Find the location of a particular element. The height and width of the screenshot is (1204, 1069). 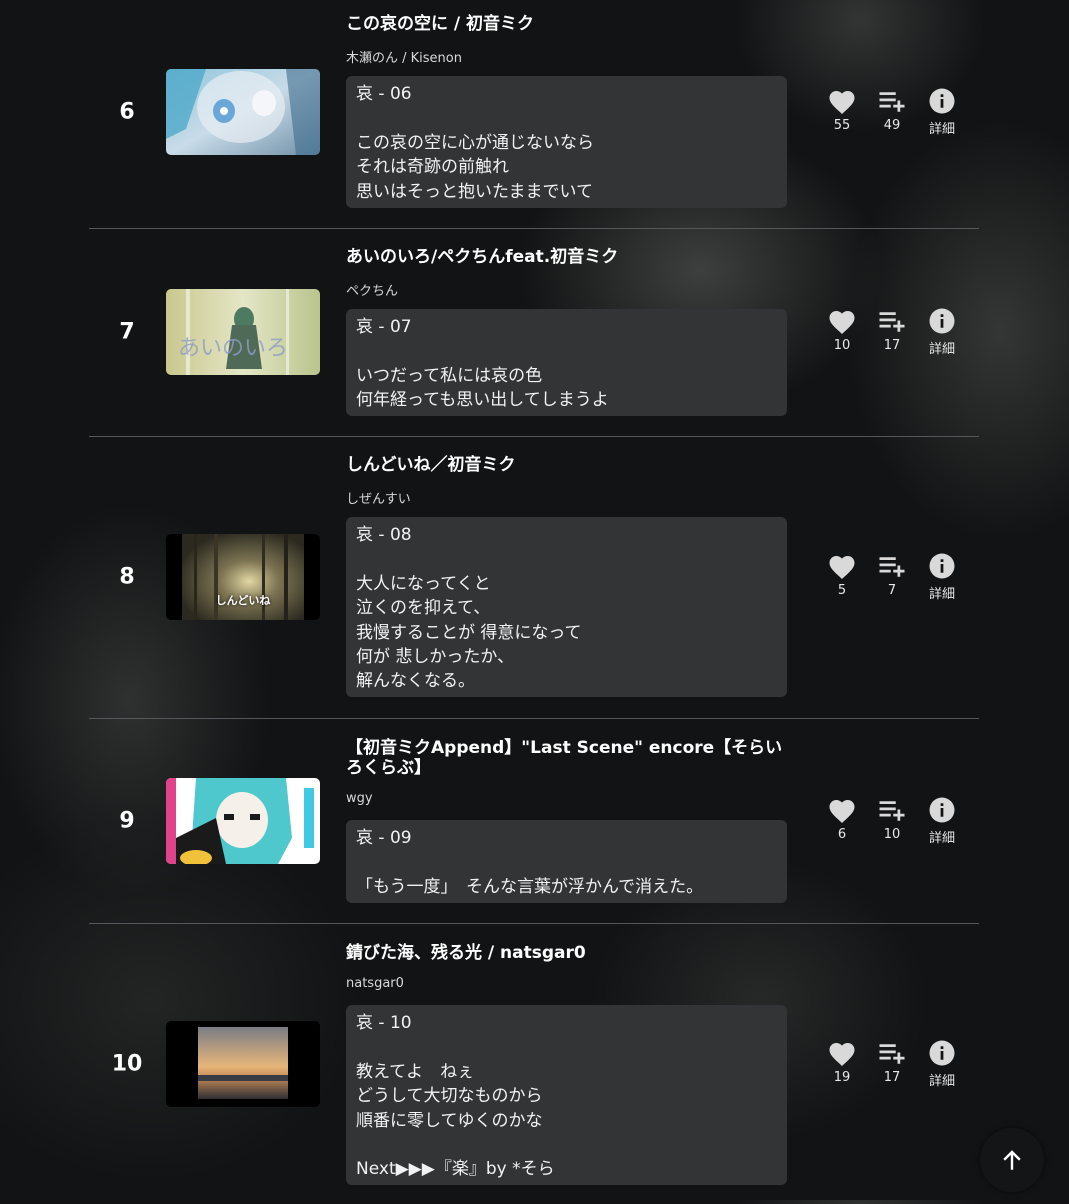

comment-box: 哀 - 07 いつだって私には哀の色 何年経っても思い出してしまうよ is located at coordinates (566, 362).